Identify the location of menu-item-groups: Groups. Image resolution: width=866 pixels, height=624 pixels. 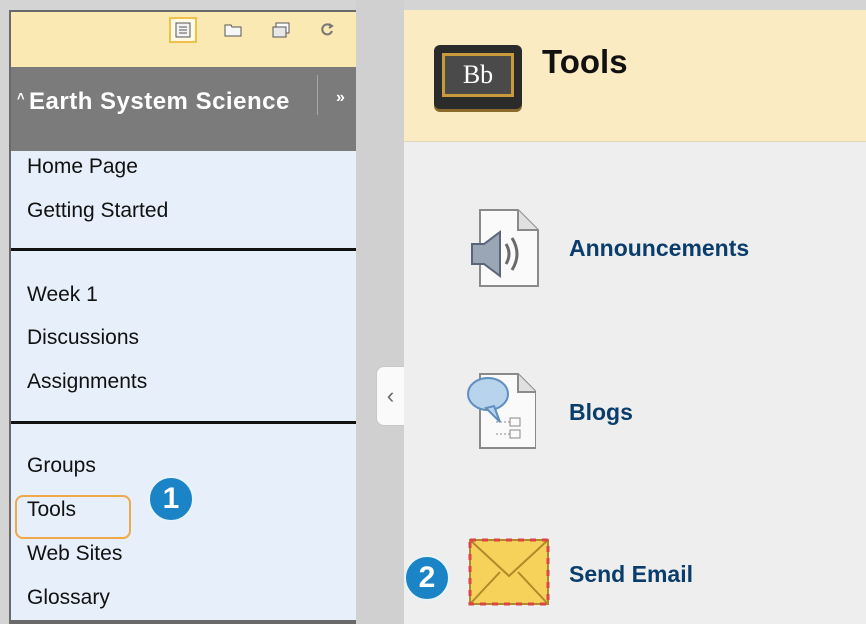
(61, 466).